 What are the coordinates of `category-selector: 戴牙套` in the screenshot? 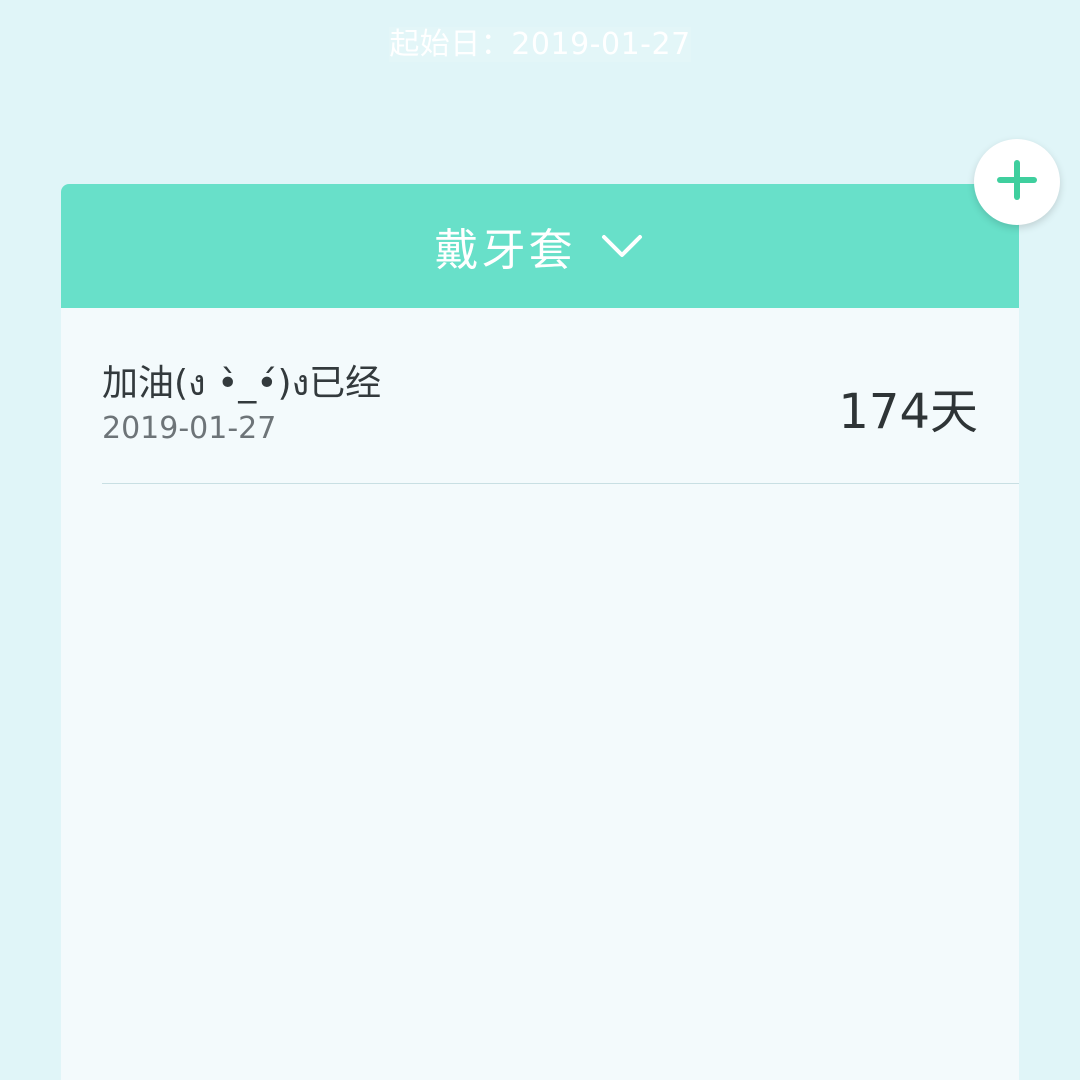 It's located at (540, 246).